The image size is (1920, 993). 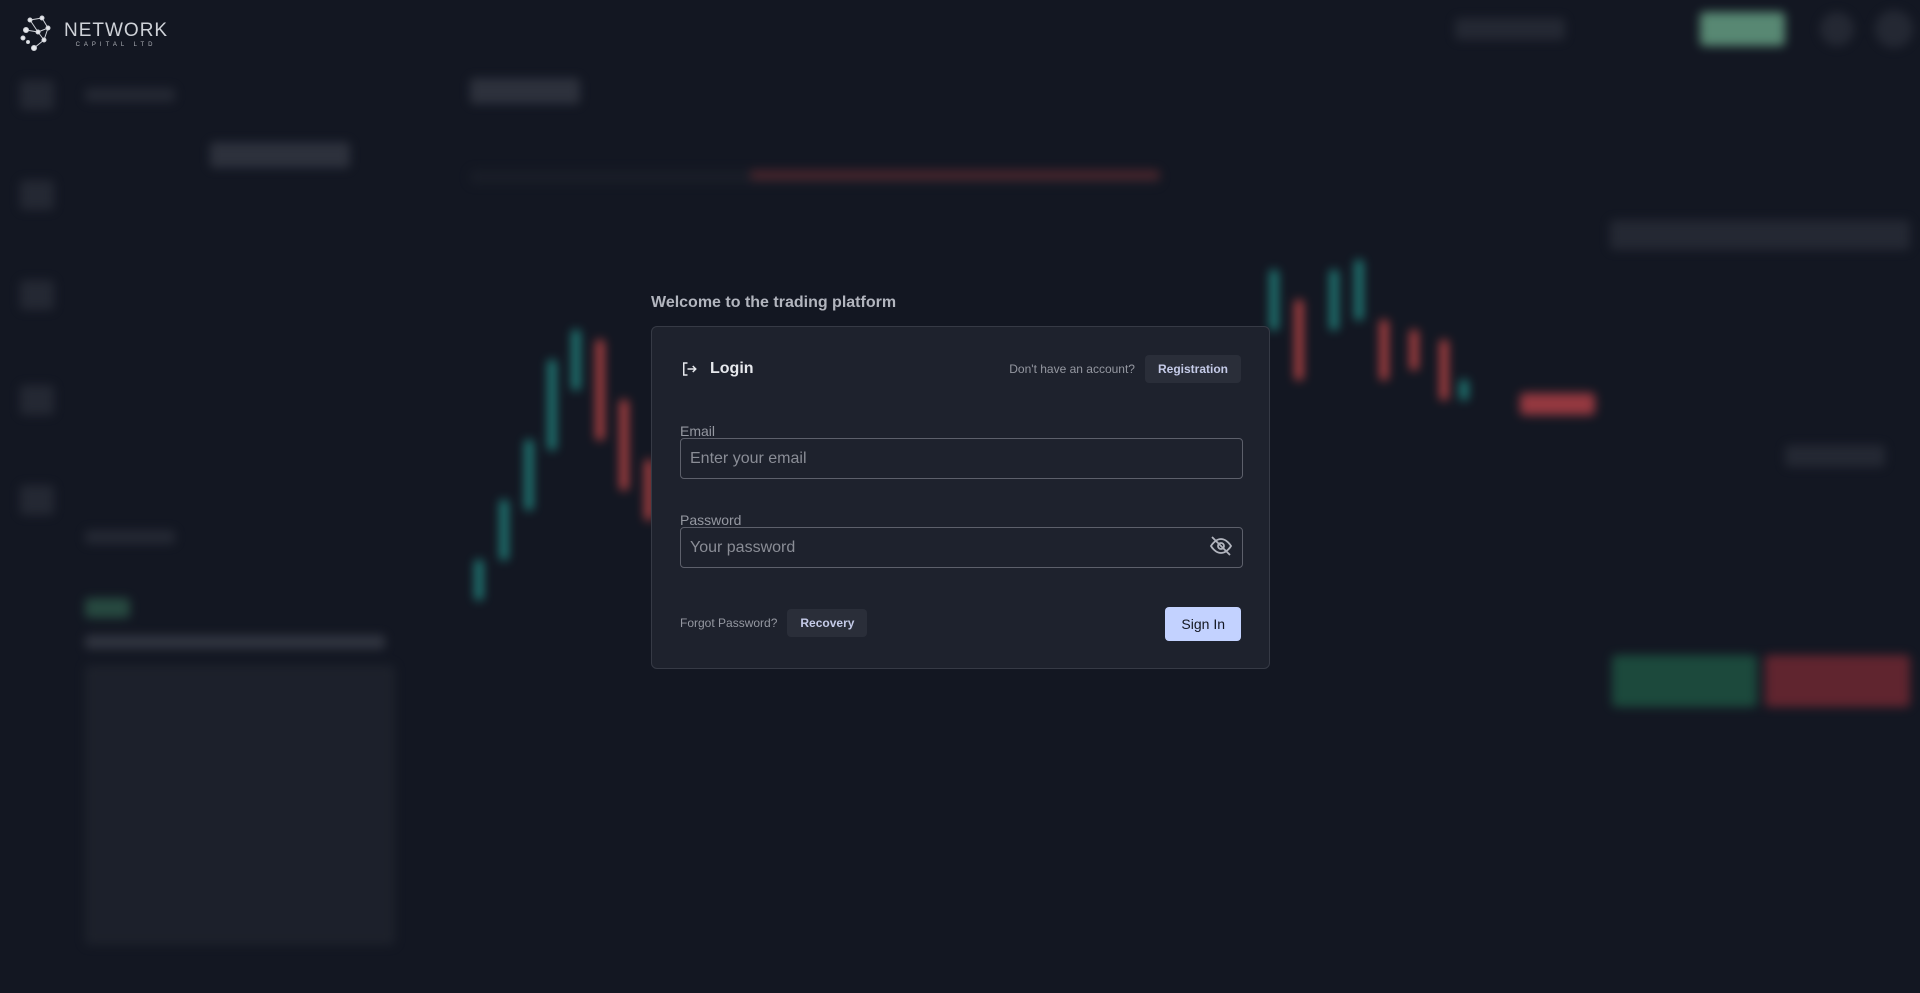 I want to click on brand-logo: NETWORK CAPITAL LTD, so click(x=93, y=34).